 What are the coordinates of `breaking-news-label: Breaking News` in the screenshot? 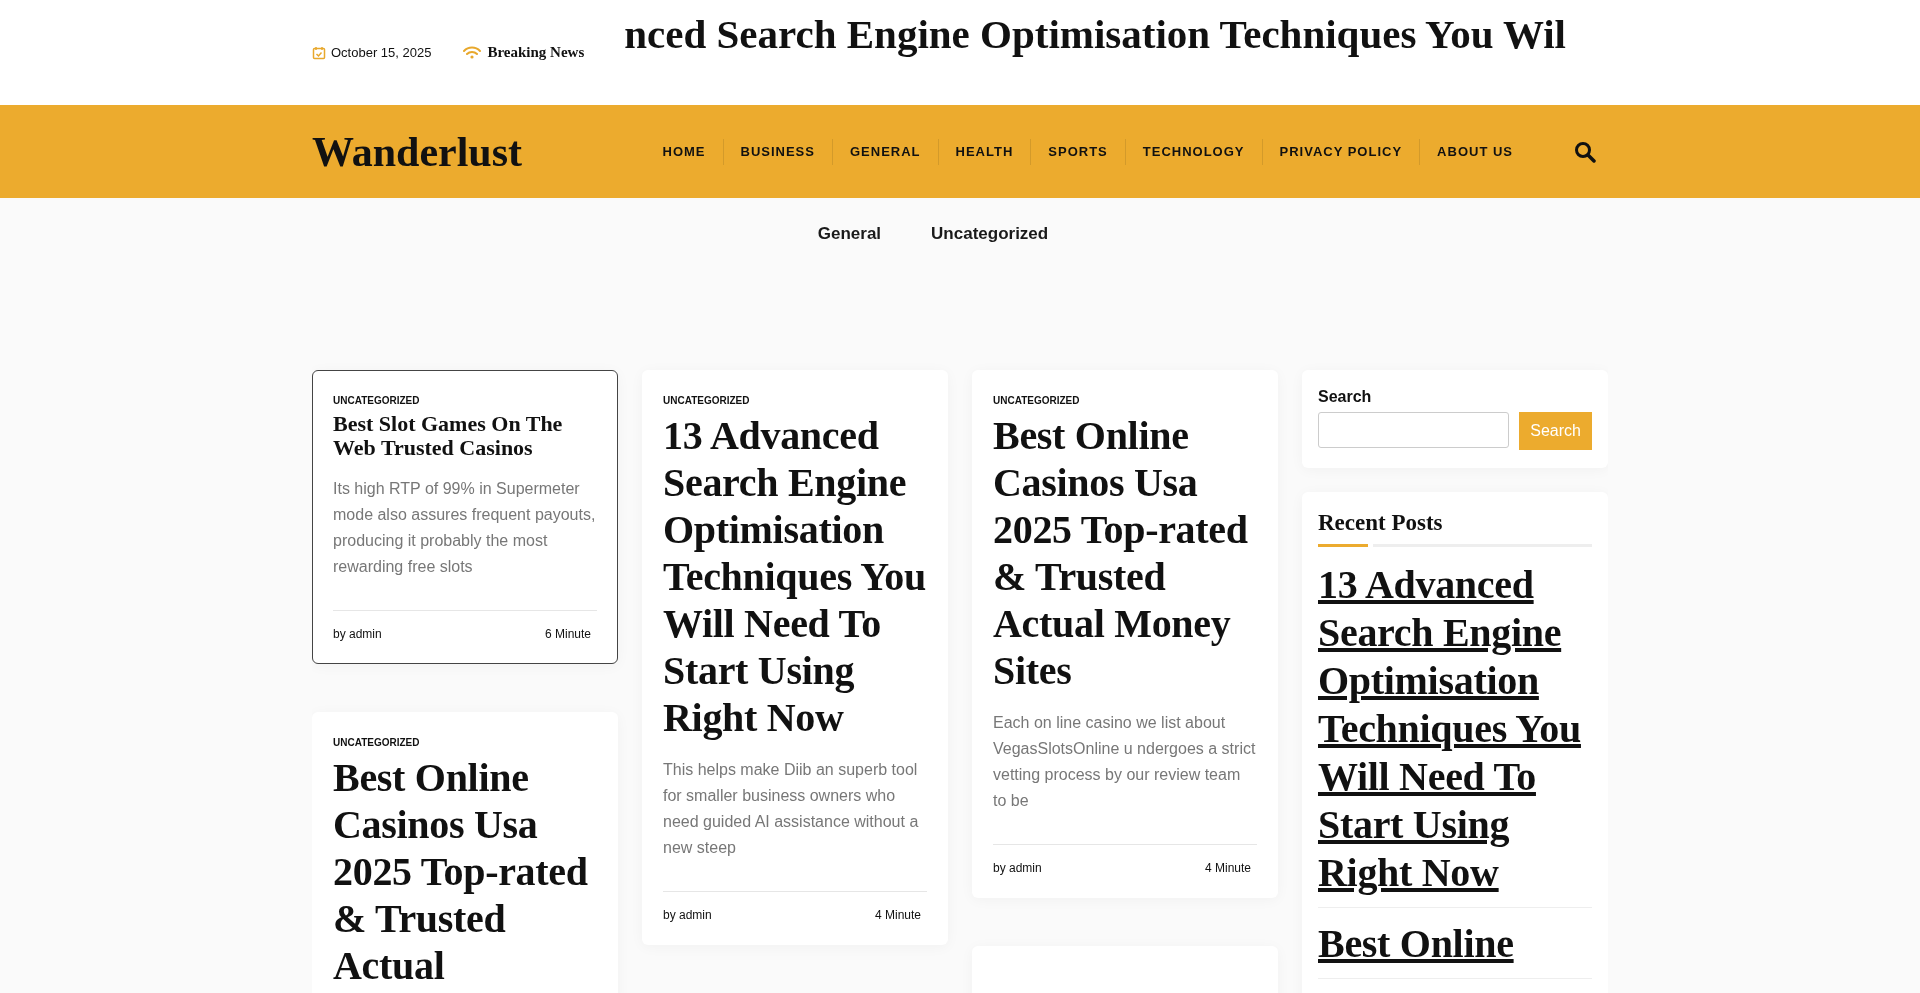 It's located at (536, 52).